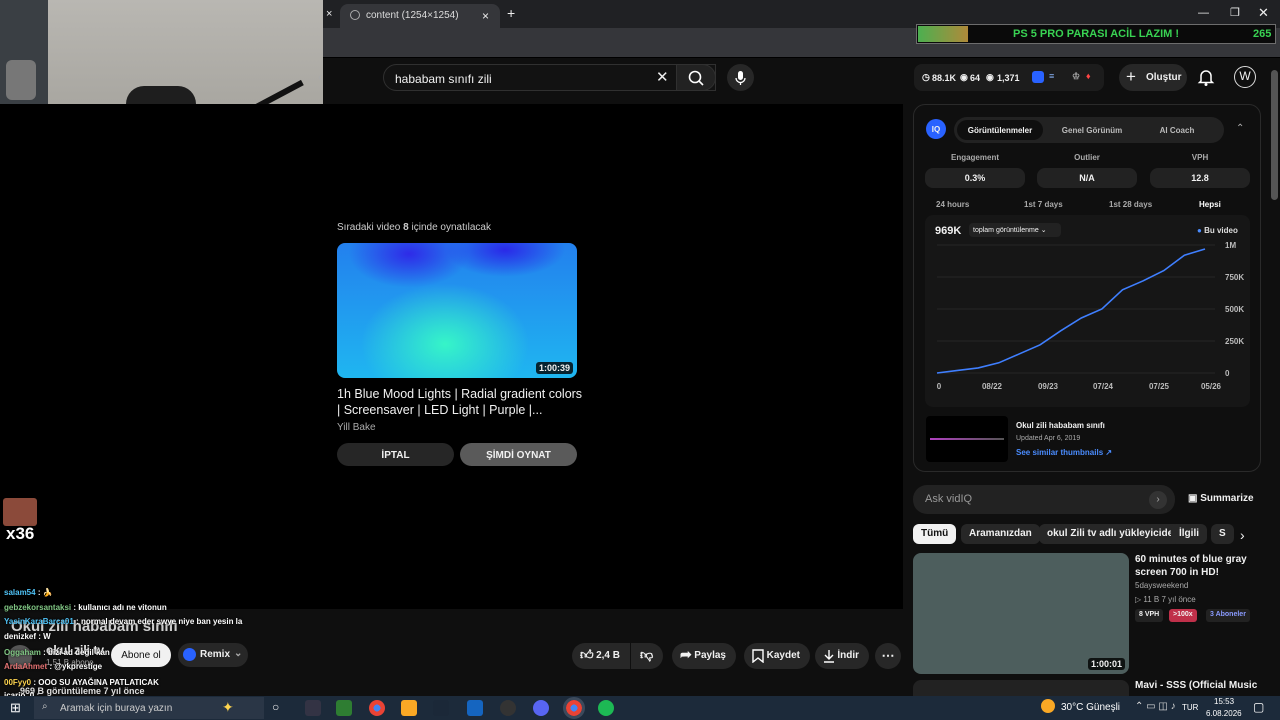 The width and height of the screenshot is (1280, 720). Describe the element at coordinates (1258, 707) in the screenshot. I see `notification-center-icon: ▢` at that location.